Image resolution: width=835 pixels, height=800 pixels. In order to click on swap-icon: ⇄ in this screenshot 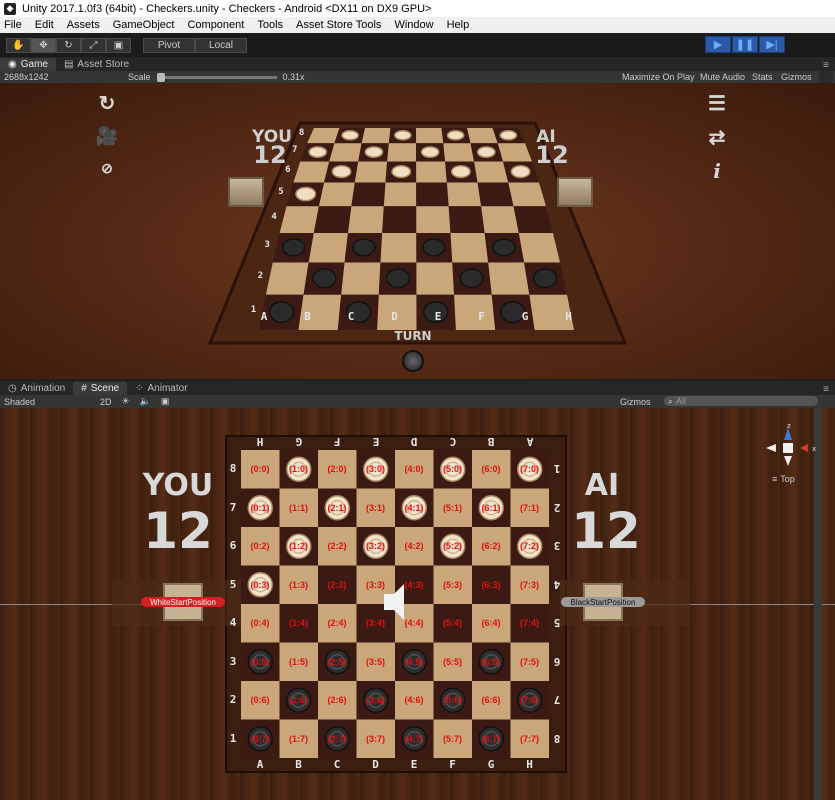, I will do `click(717, 137)`.